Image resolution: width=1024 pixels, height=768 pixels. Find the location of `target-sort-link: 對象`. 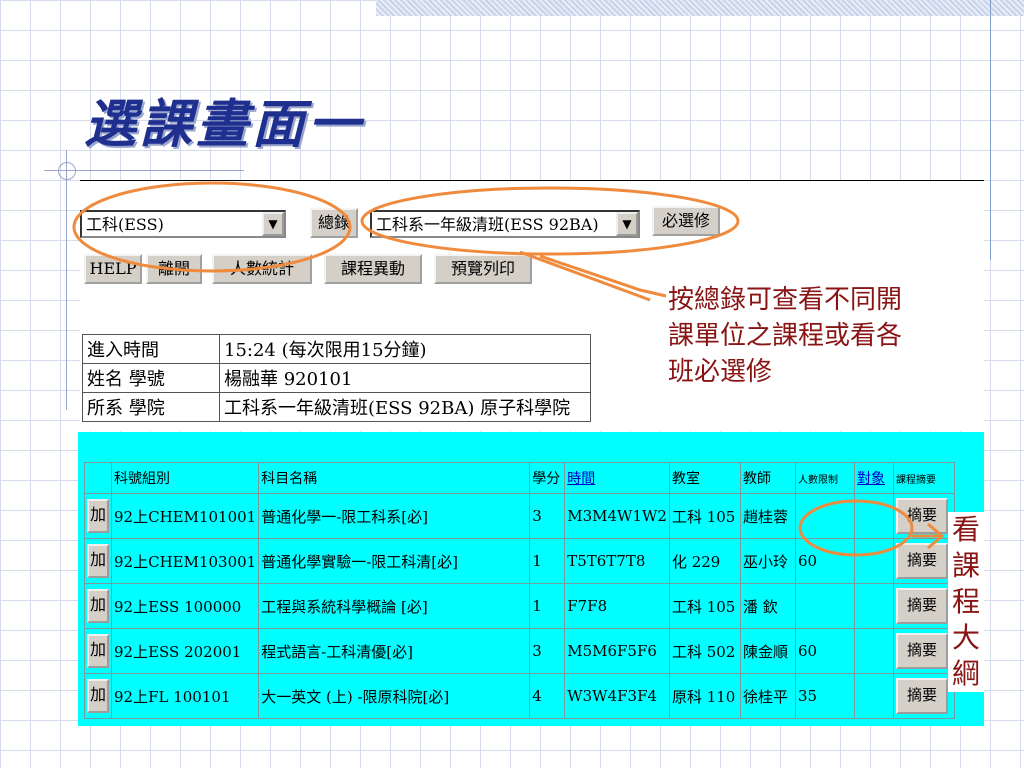

target-sort-link: 對象 is located at coordinates (871, 479).